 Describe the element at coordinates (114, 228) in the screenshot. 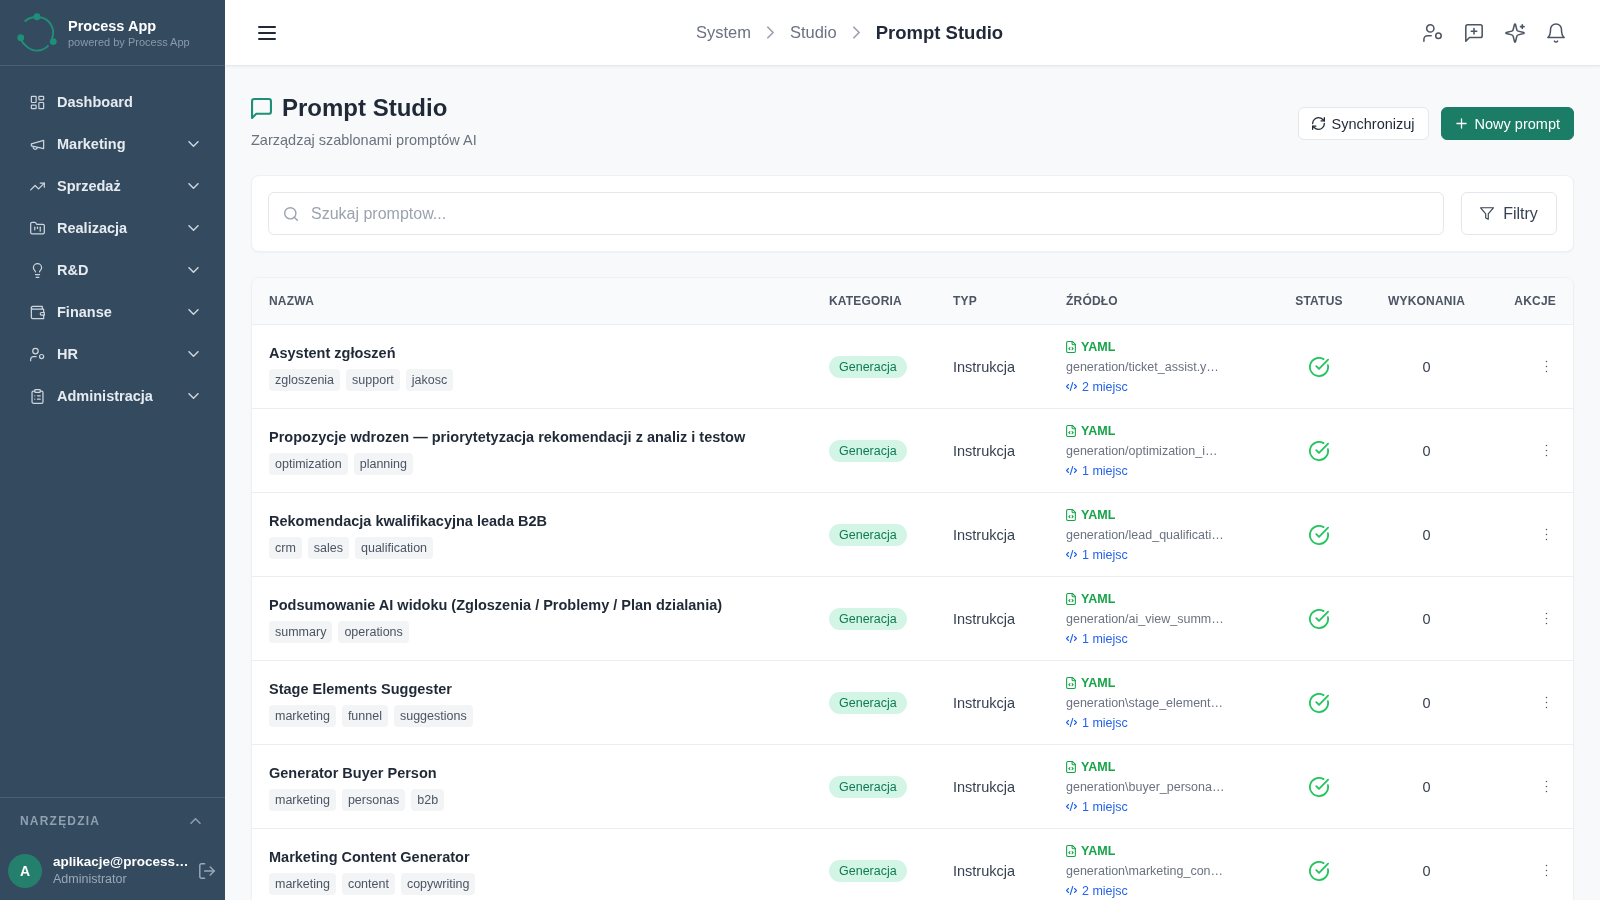

I see `nav-item: Realizacja` at that location.